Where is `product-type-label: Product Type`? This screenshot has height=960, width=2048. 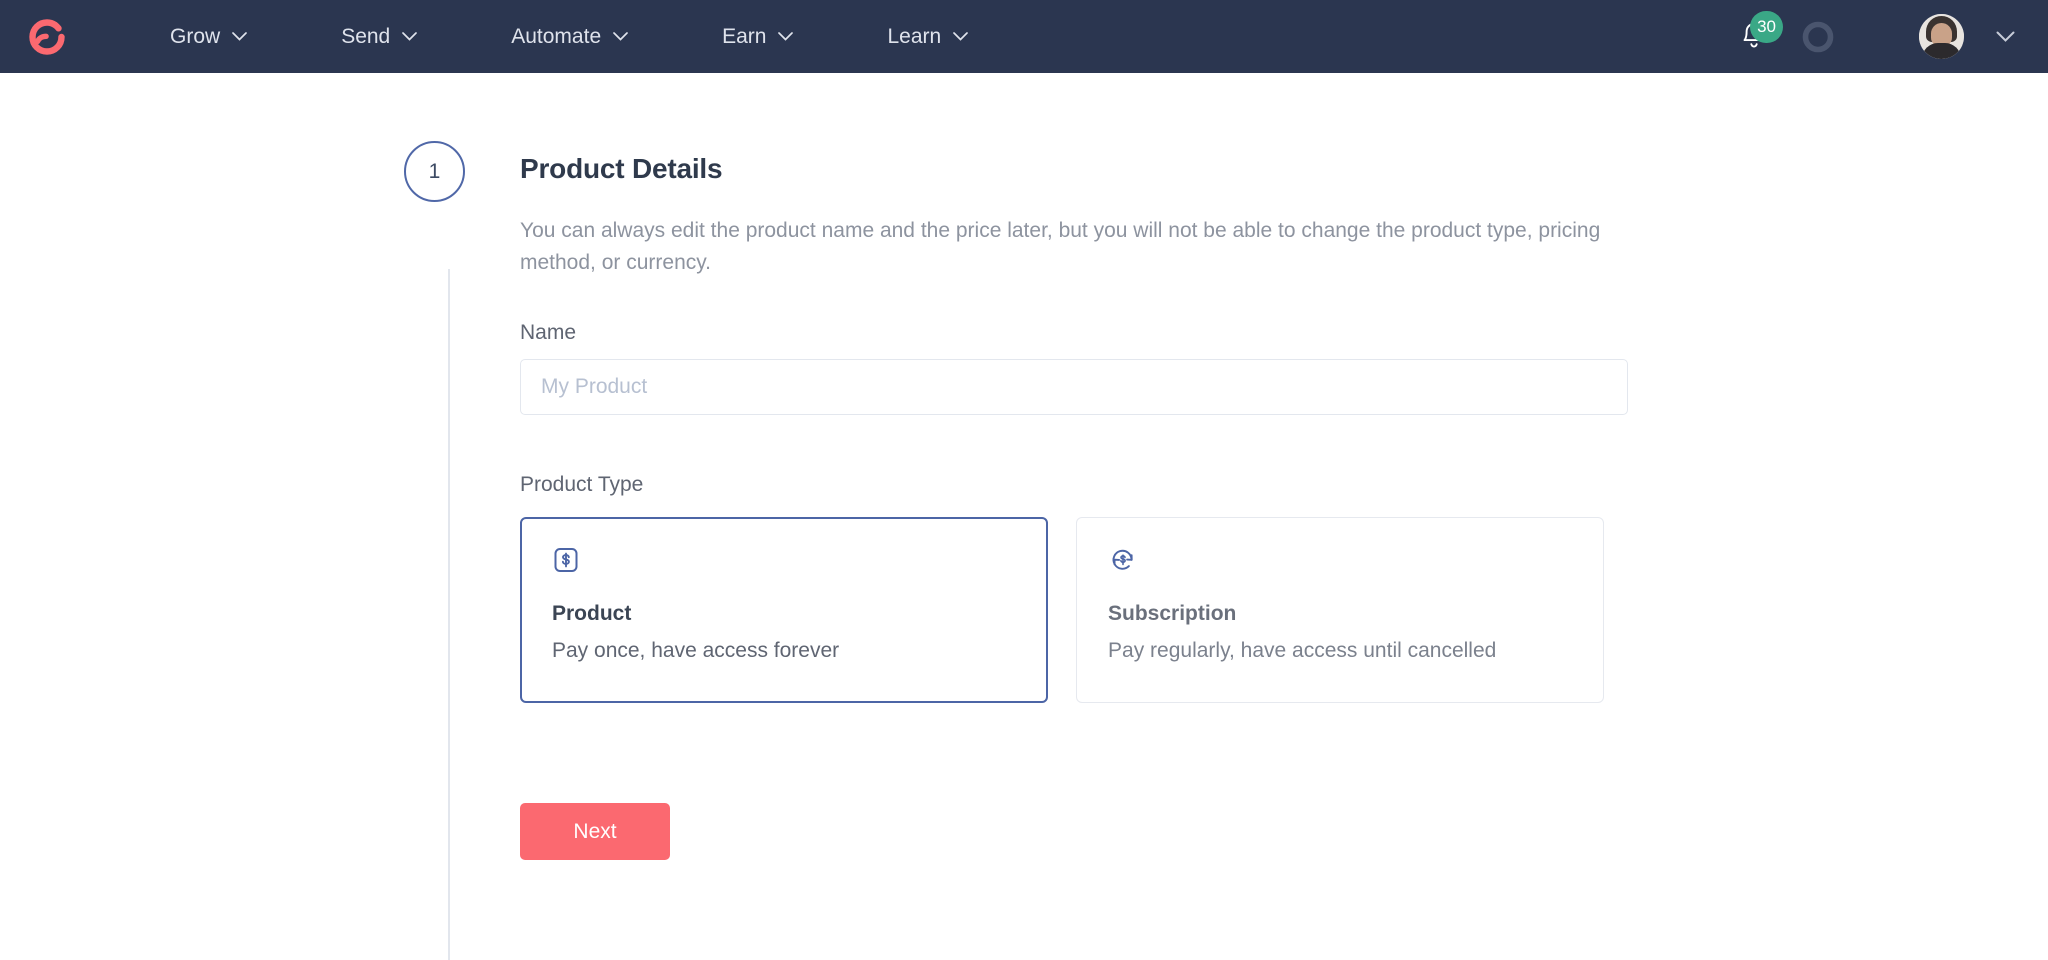
product-type-label: Product Type is located at coordinates (582, 485).